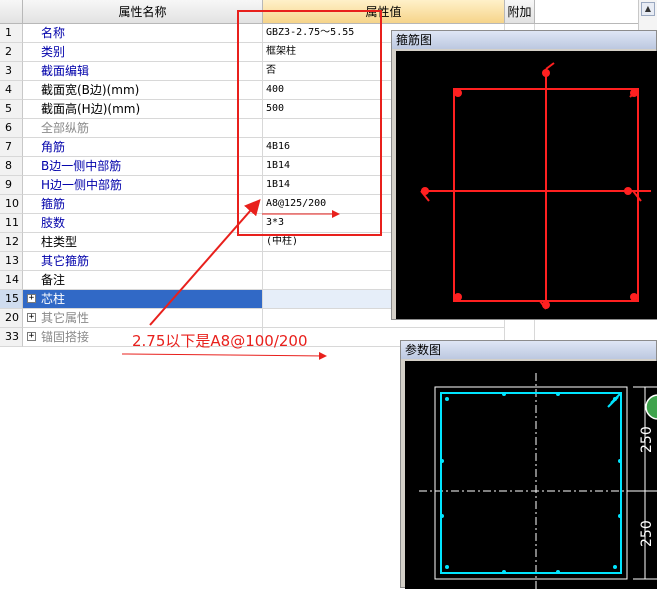  Describe the element at coordinates (220, 341) in the screenshot. I see `annotation-text: 2.75以下是A8@100/200` at that location.